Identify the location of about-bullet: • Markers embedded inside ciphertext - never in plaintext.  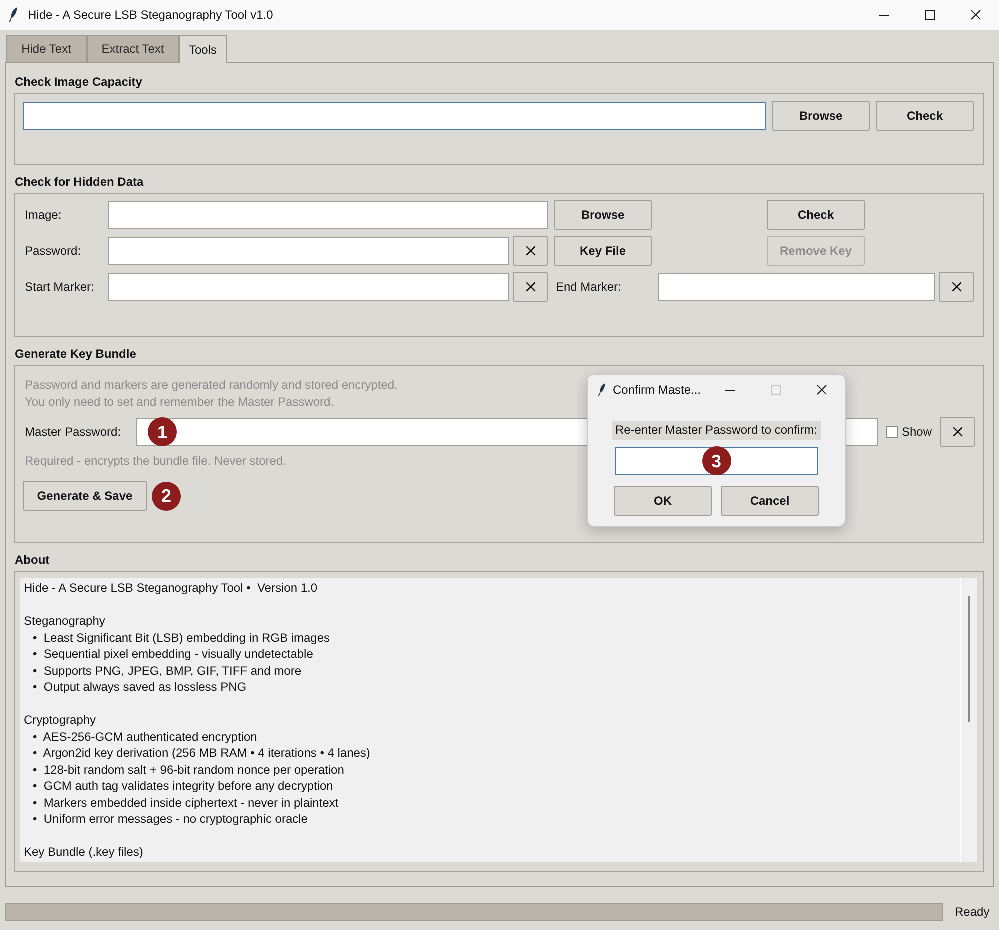
(186, 803).